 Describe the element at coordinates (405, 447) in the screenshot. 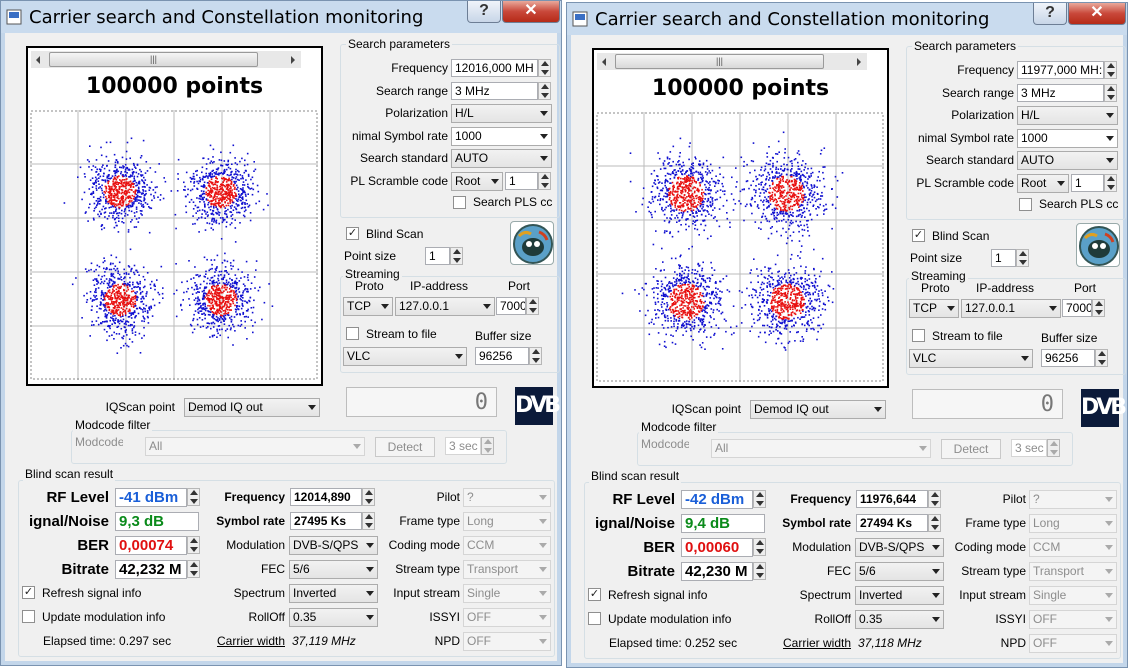

I see `detect-button: Detect` at that location.